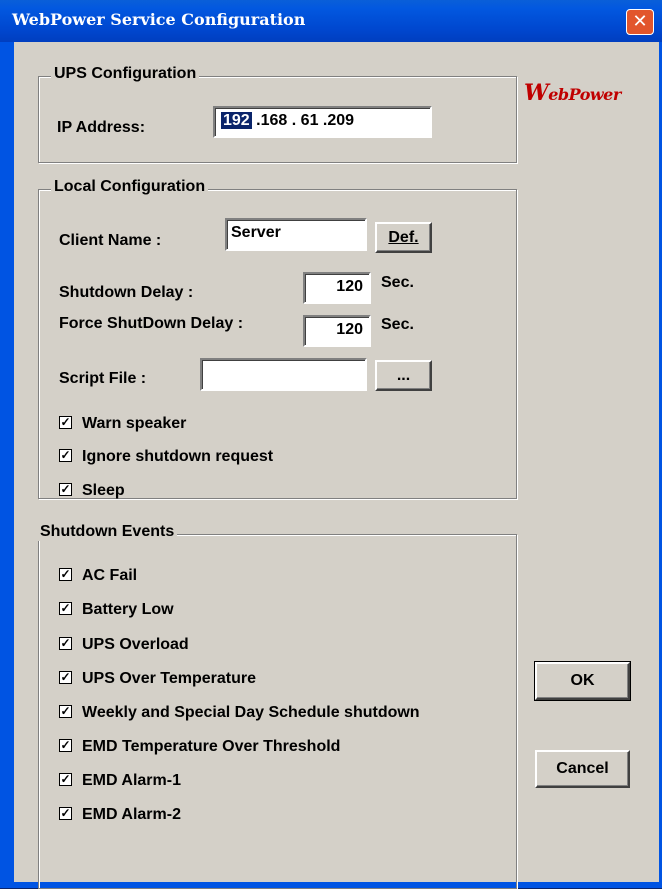 This screenshot has width=662, height=889. I want to click on event-checkbox-emd-alarm-2: EMD Alarm-2, so click(120, 815).